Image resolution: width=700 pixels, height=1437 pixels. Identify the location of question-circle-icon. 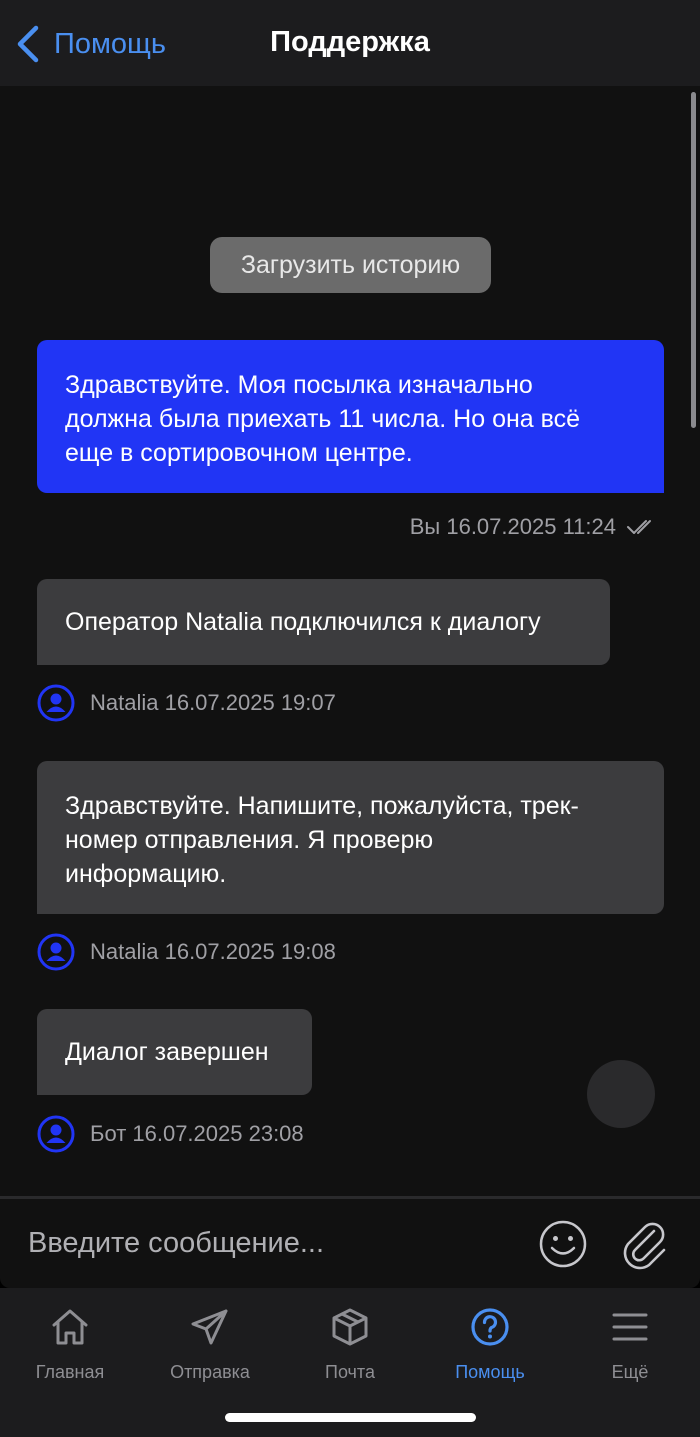
(490, 1327).